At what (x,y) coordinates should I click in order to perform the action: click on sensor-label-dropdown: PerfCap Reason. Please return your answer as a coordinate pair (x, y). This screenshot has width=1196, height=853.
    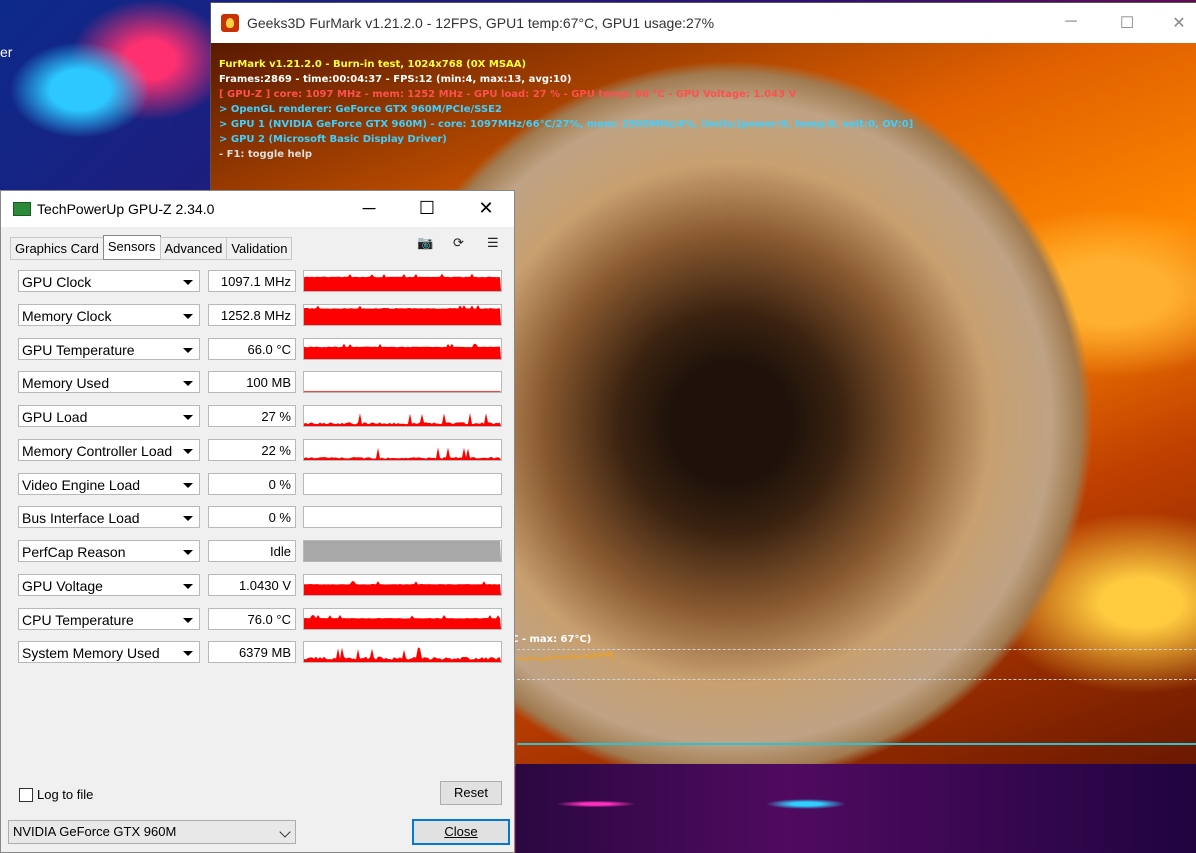
    Looking at the image, I should click on (109, 551).